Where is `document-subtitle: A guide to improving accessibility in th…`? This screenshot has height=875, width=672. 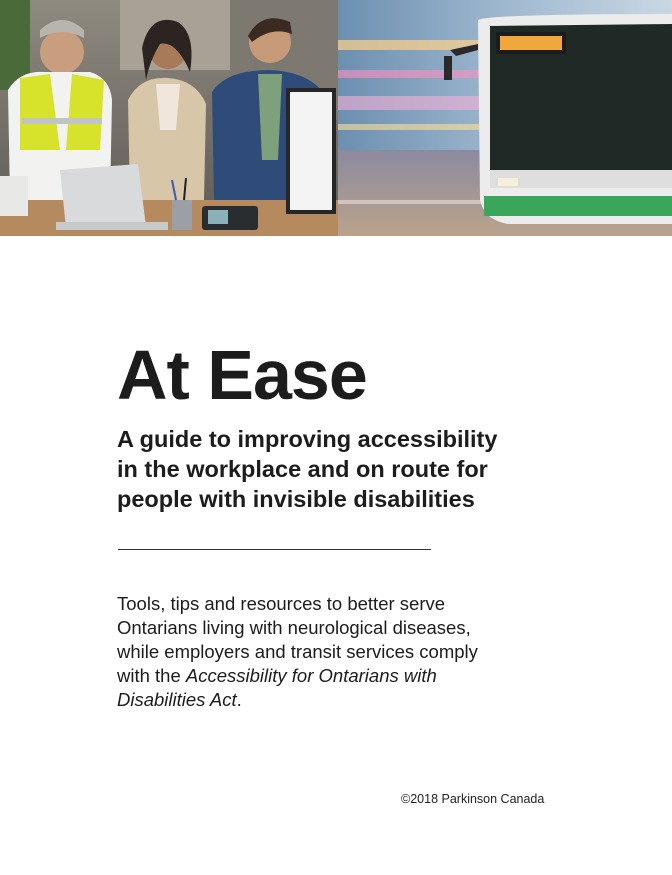
document-subtitle: A guide to improving accessibility in th… is located at coordinates (337, 469).